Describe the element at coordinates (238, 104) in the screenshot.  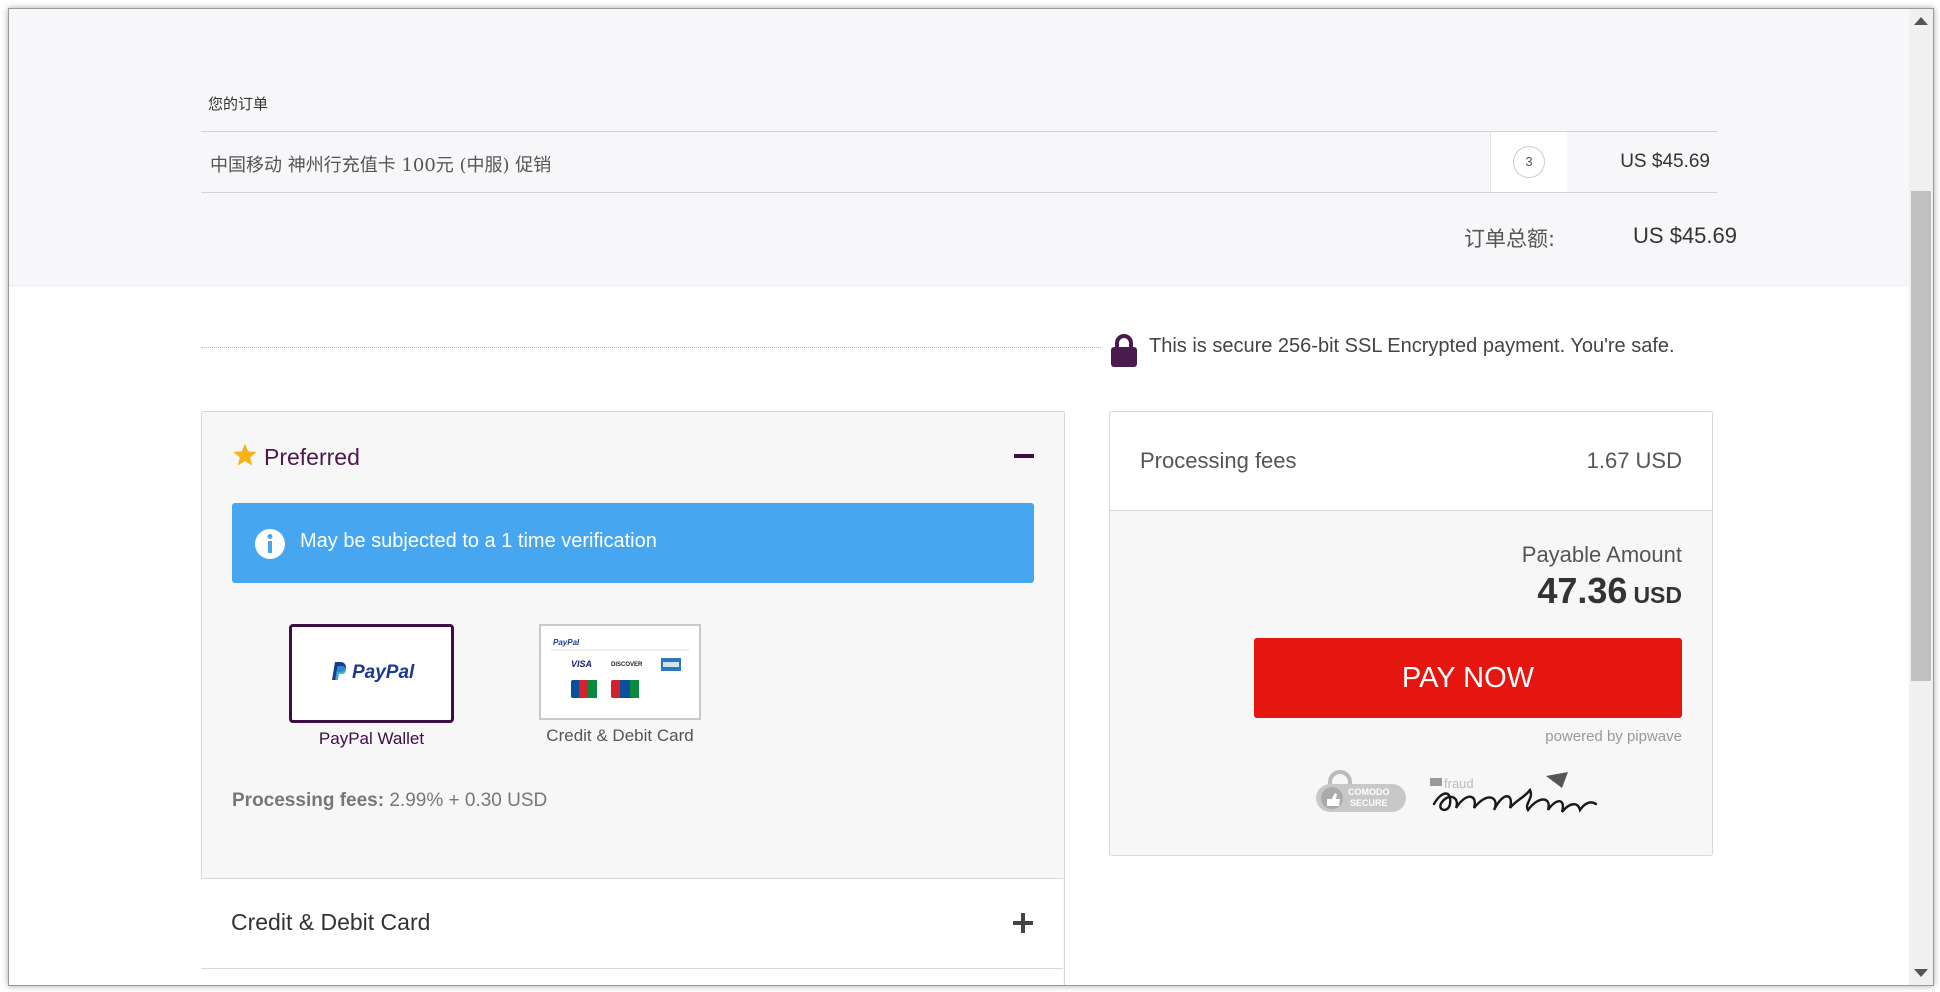
I see `order-title: 您的订单` at that location.